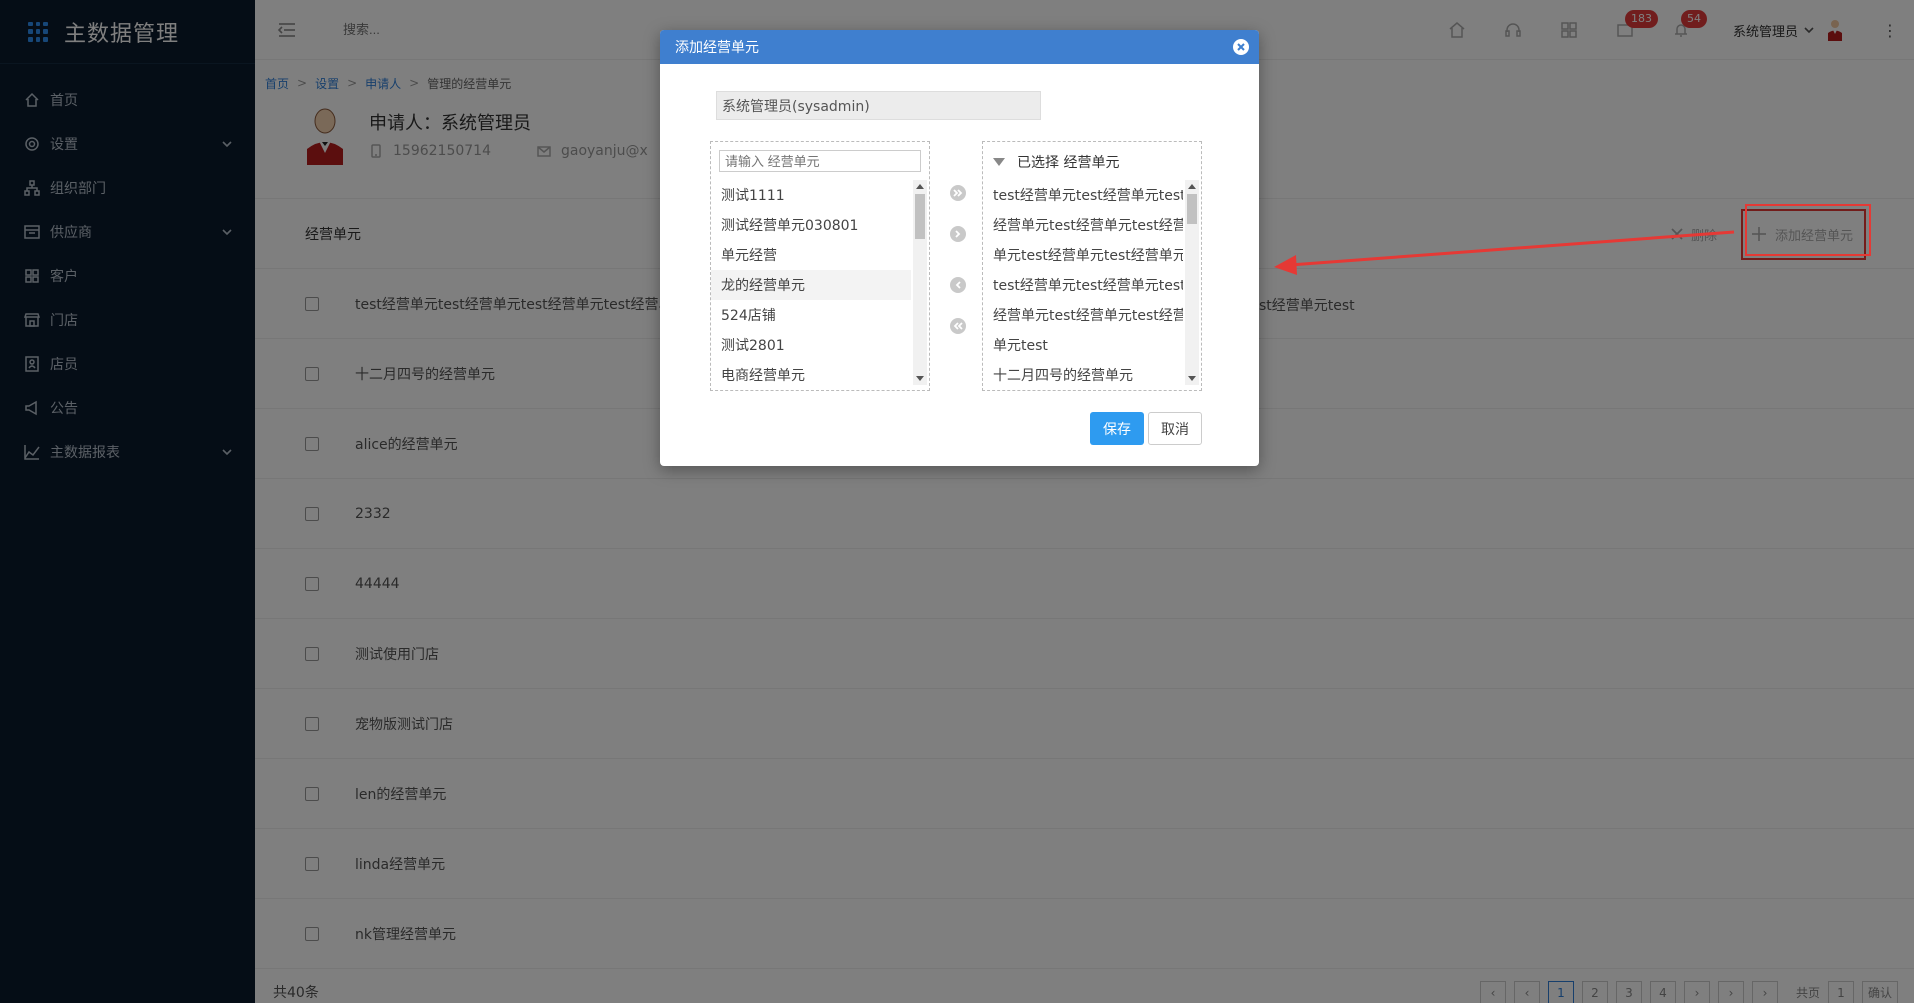 The height and width of the screenshot is (1003, 1914). I want to click on target-item: 单元test经营单元test经营单元, so click(1083, 255).